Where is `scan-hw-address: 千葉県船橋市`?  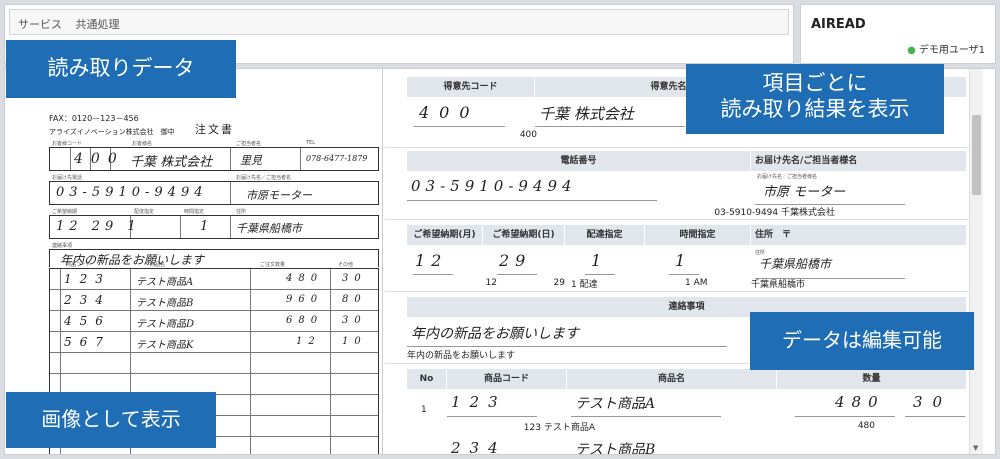 scan-hw-address: 千葉県船橋市 is located at coordinates (269, 228).